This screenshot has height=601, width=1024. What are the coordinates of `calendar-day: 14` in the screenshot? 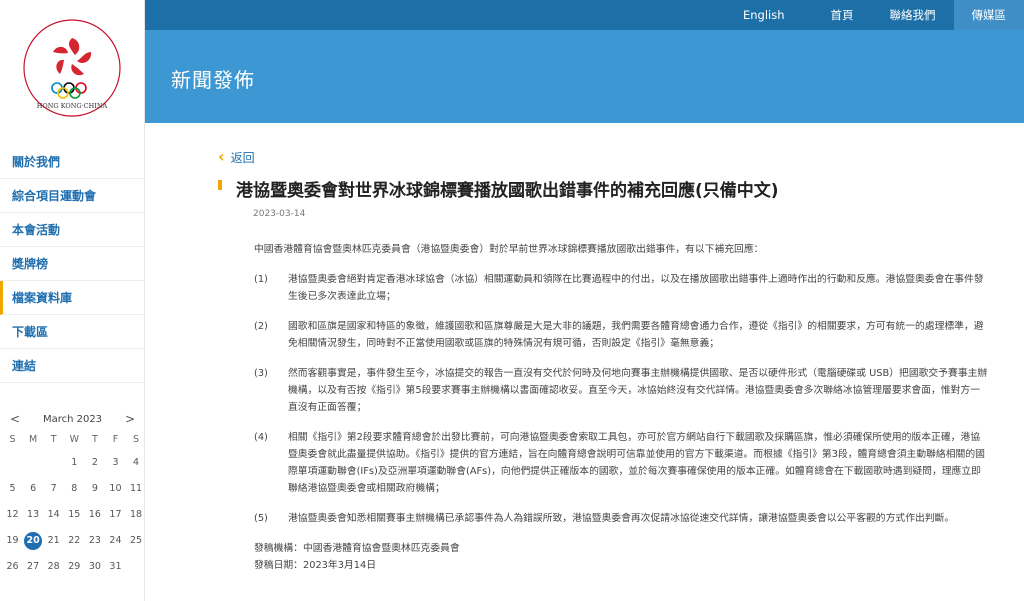 It's located at (53, 515).